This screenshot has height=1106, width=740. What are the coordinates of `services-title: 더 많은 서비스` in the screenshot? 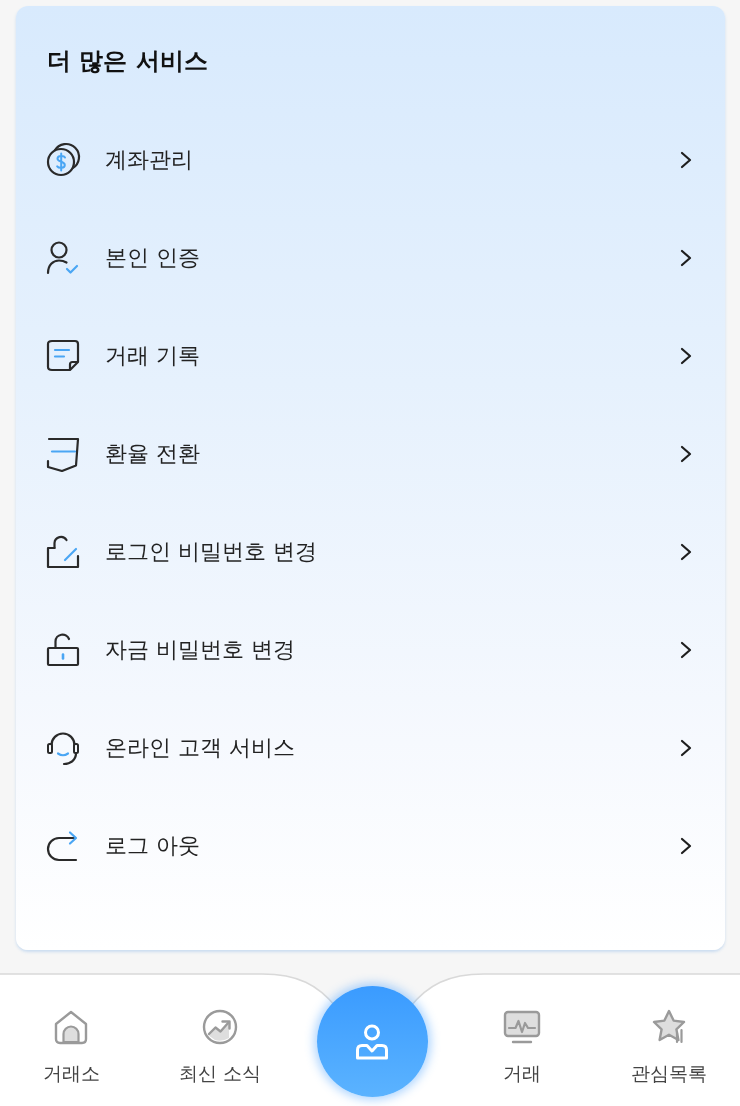 It's located at (128, 61).